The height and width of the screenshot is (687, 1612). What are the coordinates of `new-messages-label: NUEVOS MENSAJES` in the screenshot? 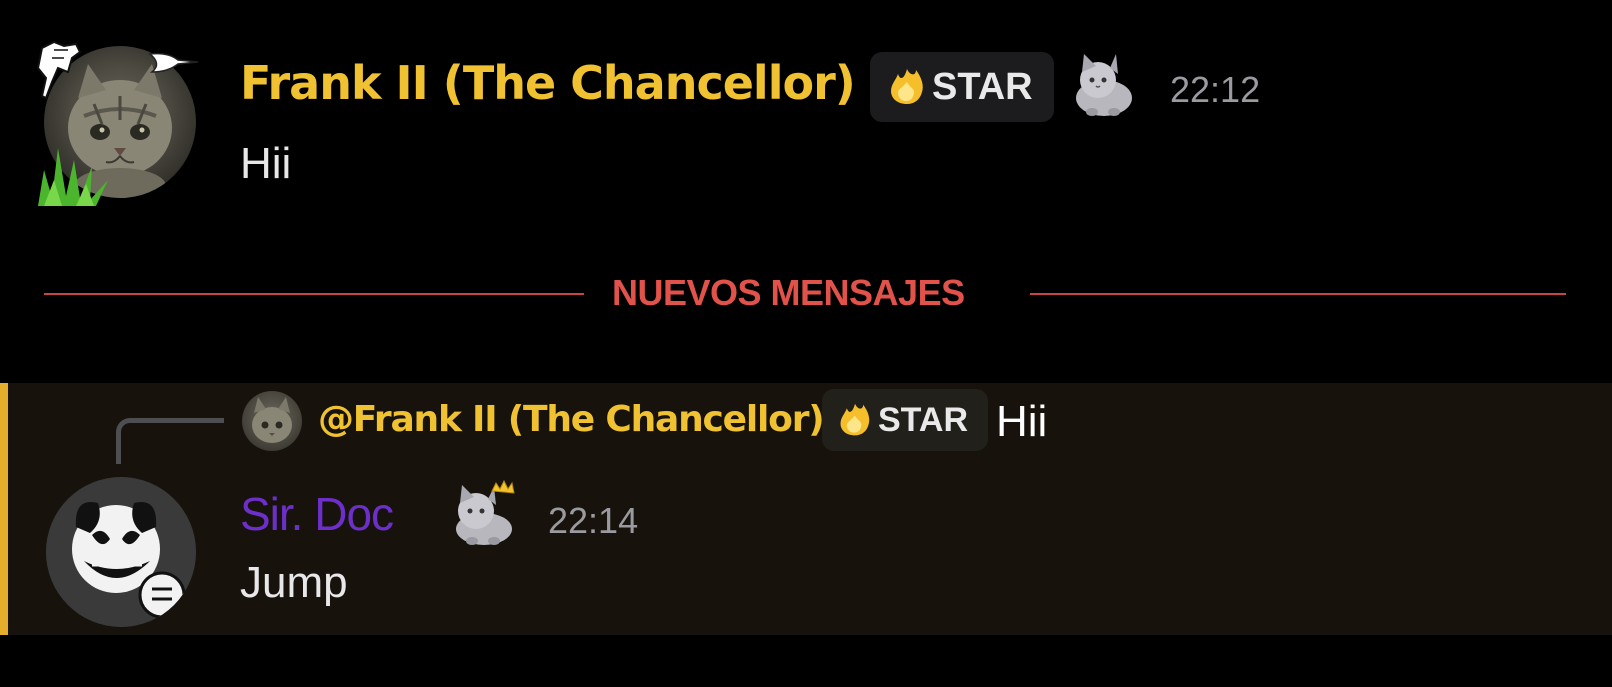 It's located at (788, 292).